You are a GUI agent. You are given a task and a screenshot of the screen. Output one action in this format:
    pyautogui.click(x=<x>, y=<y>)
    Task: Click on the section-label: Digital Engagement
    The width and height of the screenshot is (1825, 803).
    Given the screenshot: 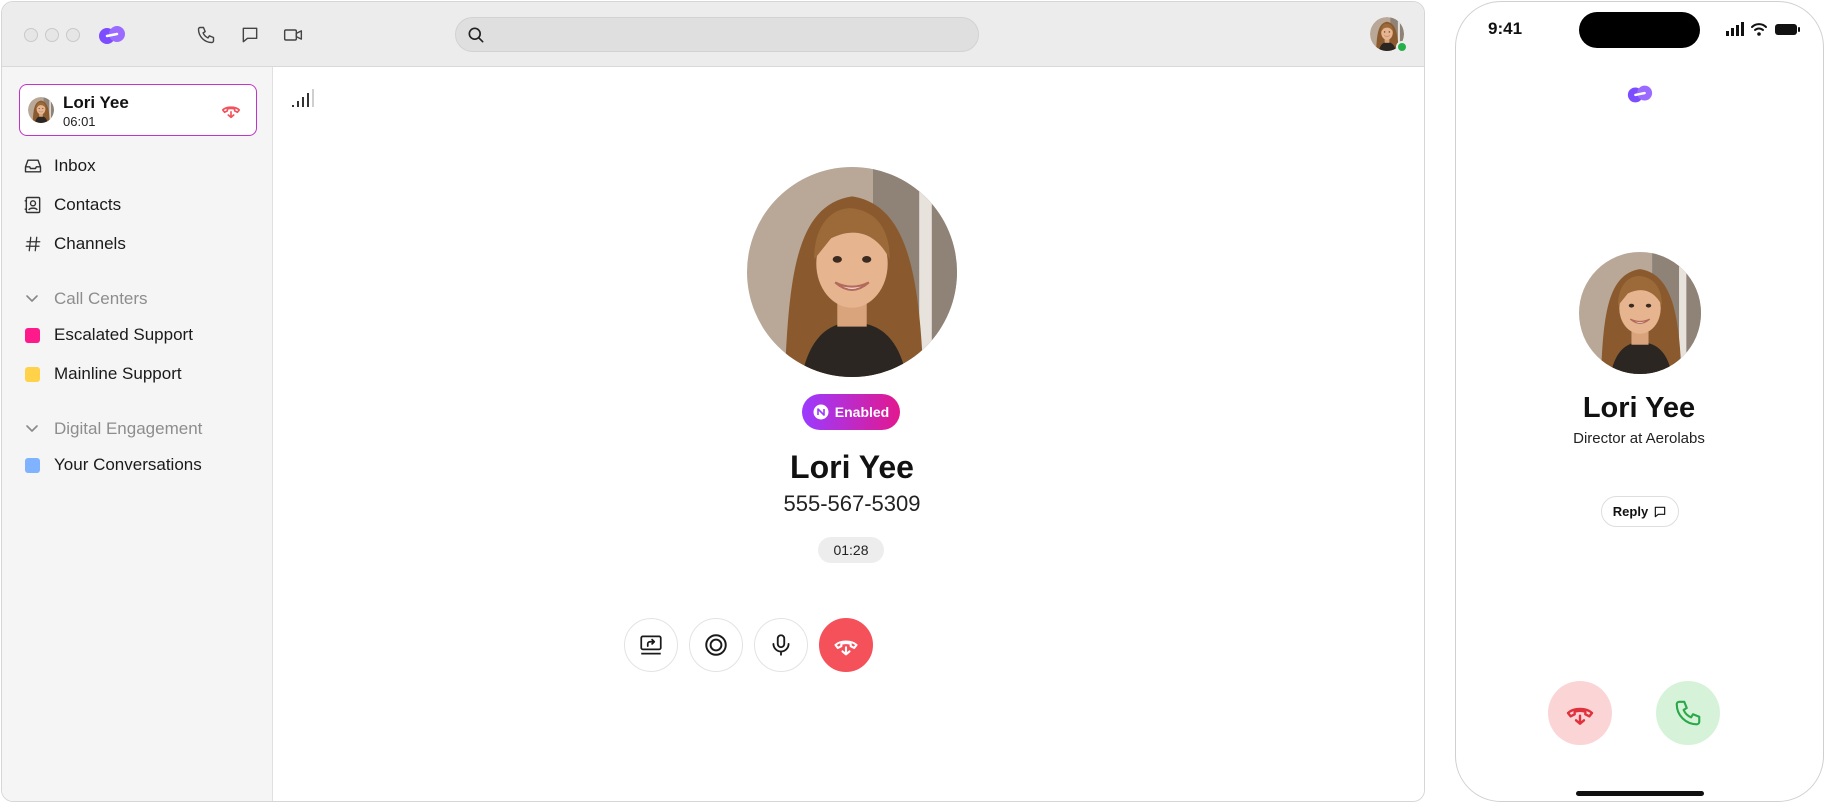 What is the action you would take?
    pyautogui.click(x=128, y=428)
    